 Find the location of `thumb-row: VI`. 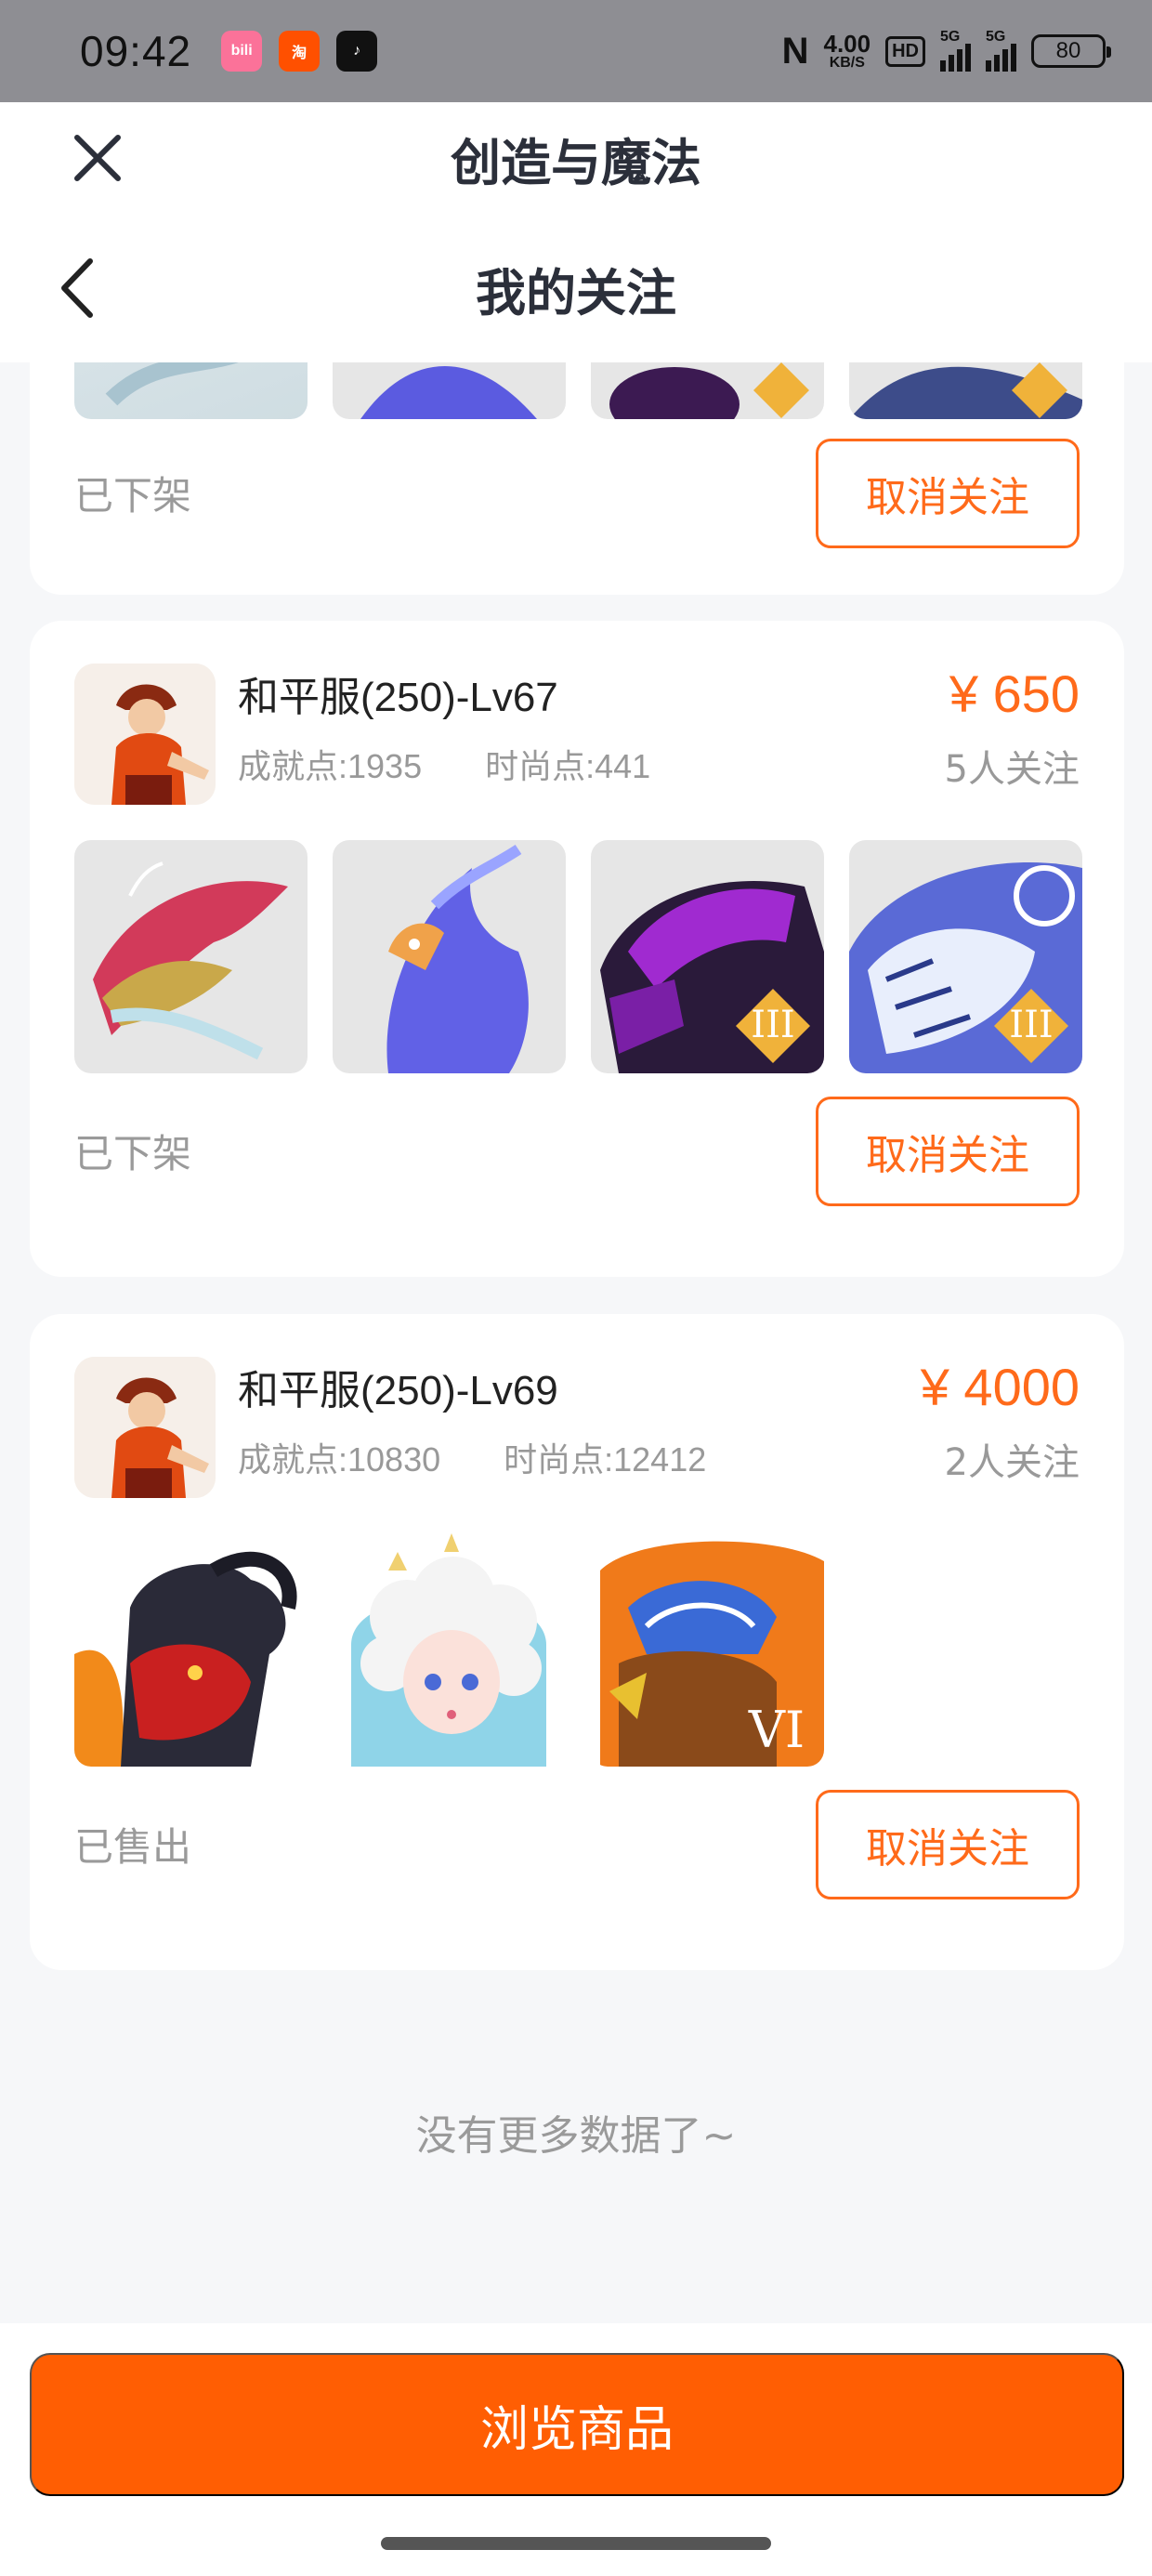

thumb-row: VI is located at coordinates (449, 1650).